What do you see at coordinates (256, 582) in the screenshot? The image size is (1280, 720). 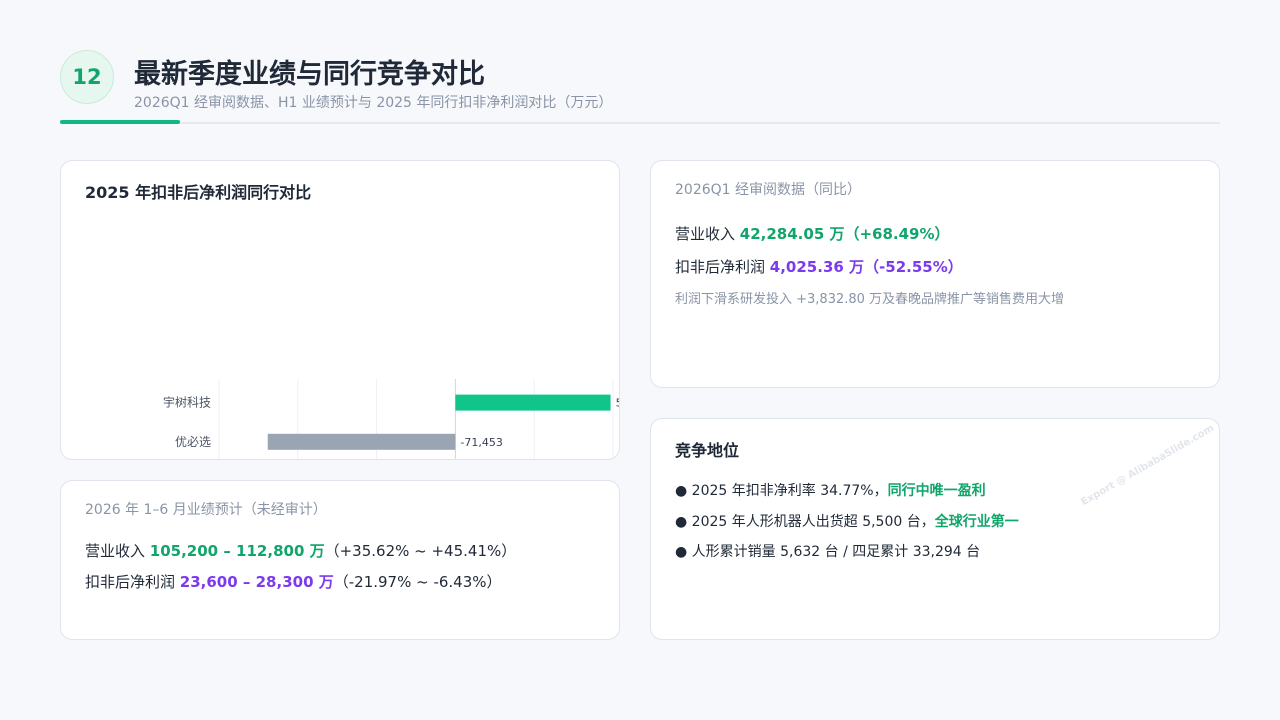 I see `h1-profit-value: 23,600 – 28,300 万` at bounding box center [256, 582].